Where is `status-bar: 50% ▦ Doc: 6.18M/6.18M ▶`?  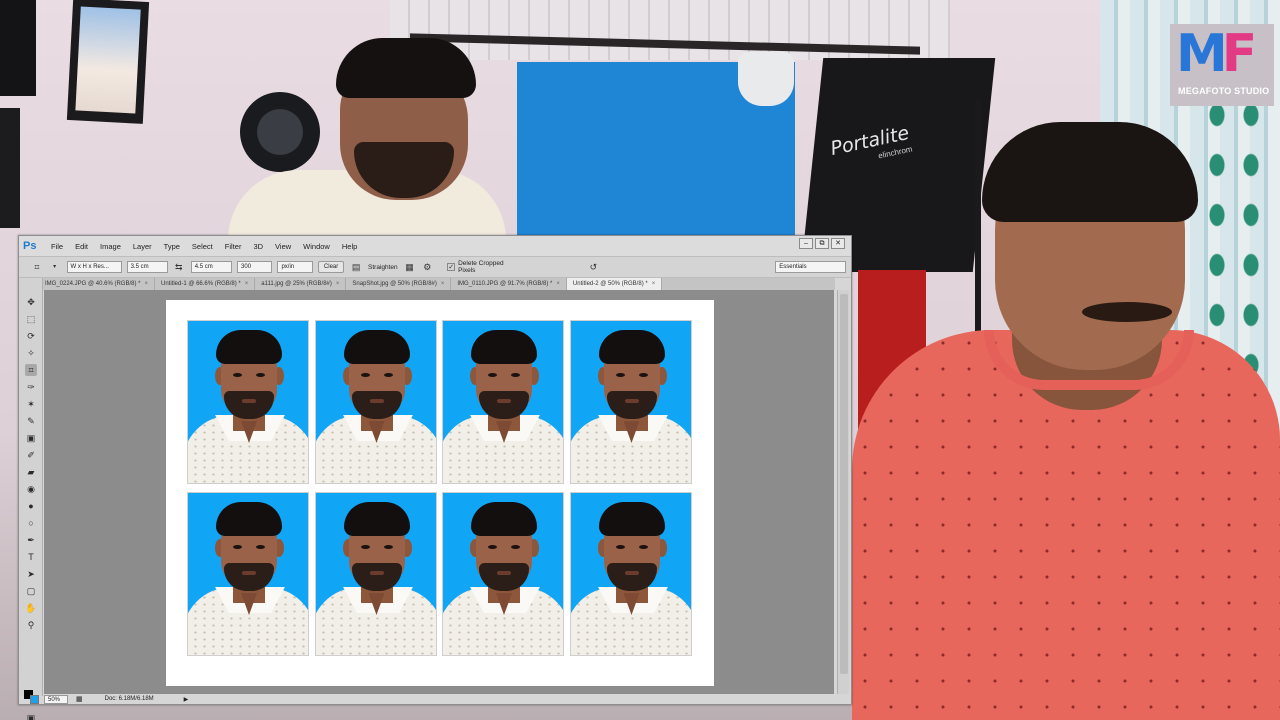
status-bar: 50% ▦ Doc: 6.18M/6.18M ▶ is located at coordinates (439, 699).